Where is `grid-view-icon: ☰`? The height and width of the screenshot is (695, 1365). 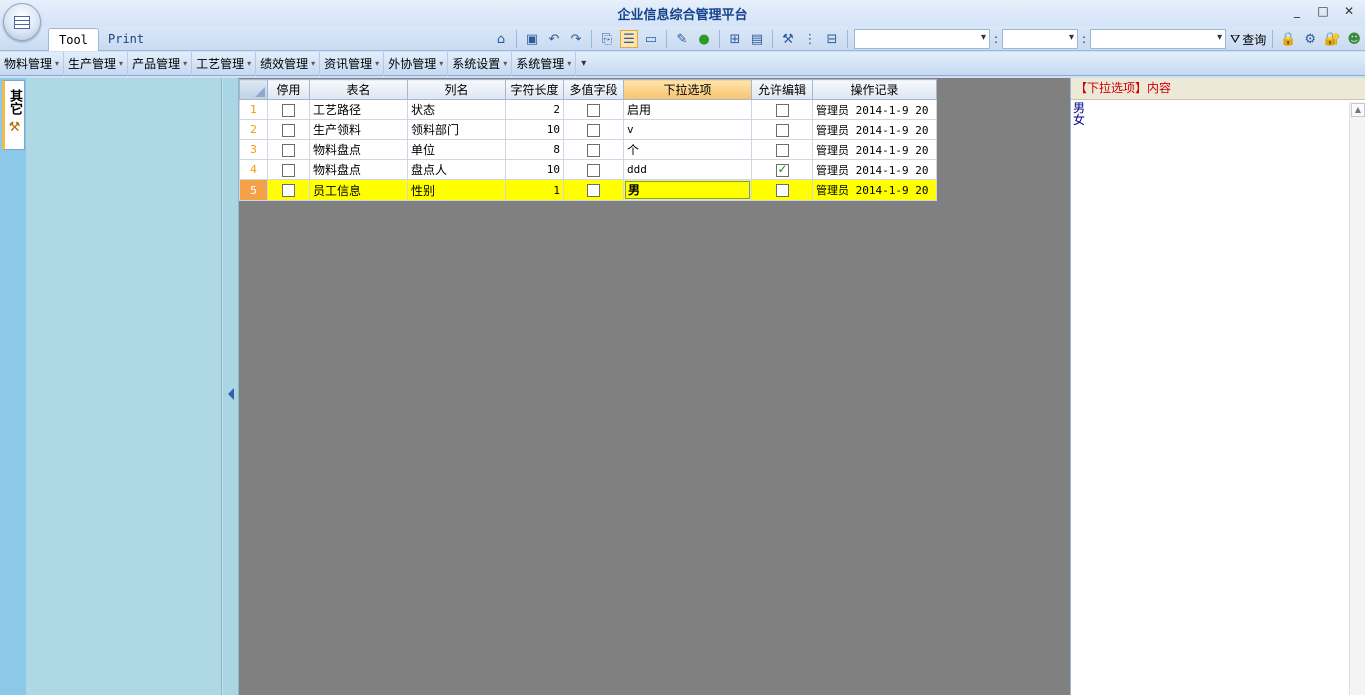 grid-view-icon: ☰ is located at coordinates (629, 39).